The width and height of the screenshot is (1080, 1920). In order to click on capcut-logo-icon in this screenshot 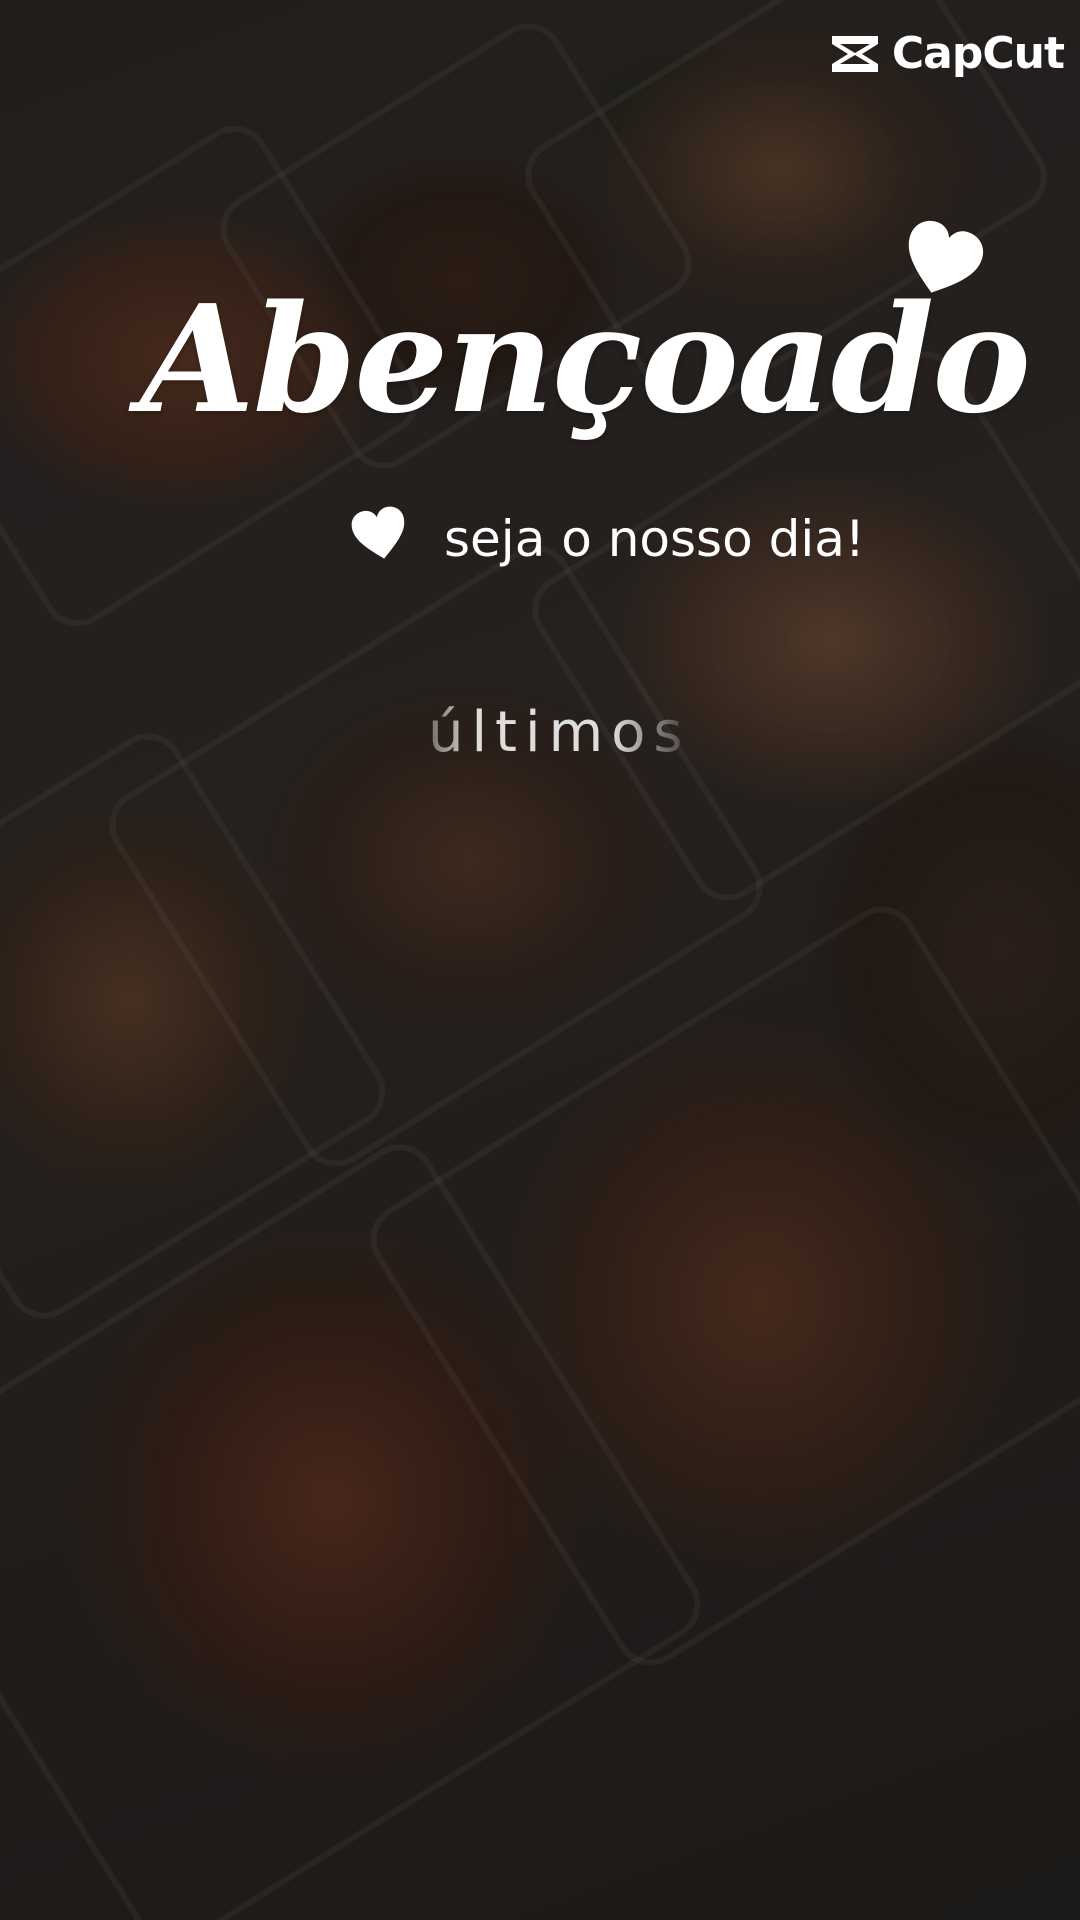, I will do `click(854, 53)`.